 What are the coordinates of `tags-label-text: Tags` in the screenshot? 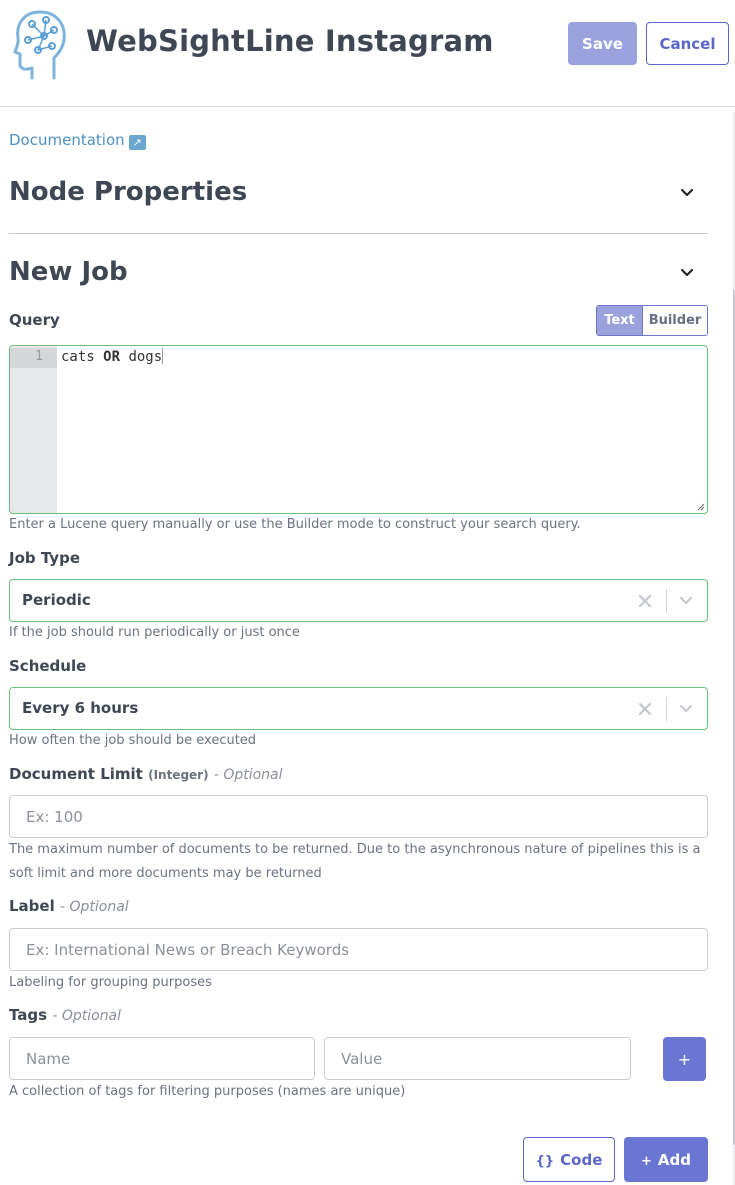 It's located at (28, 1015).